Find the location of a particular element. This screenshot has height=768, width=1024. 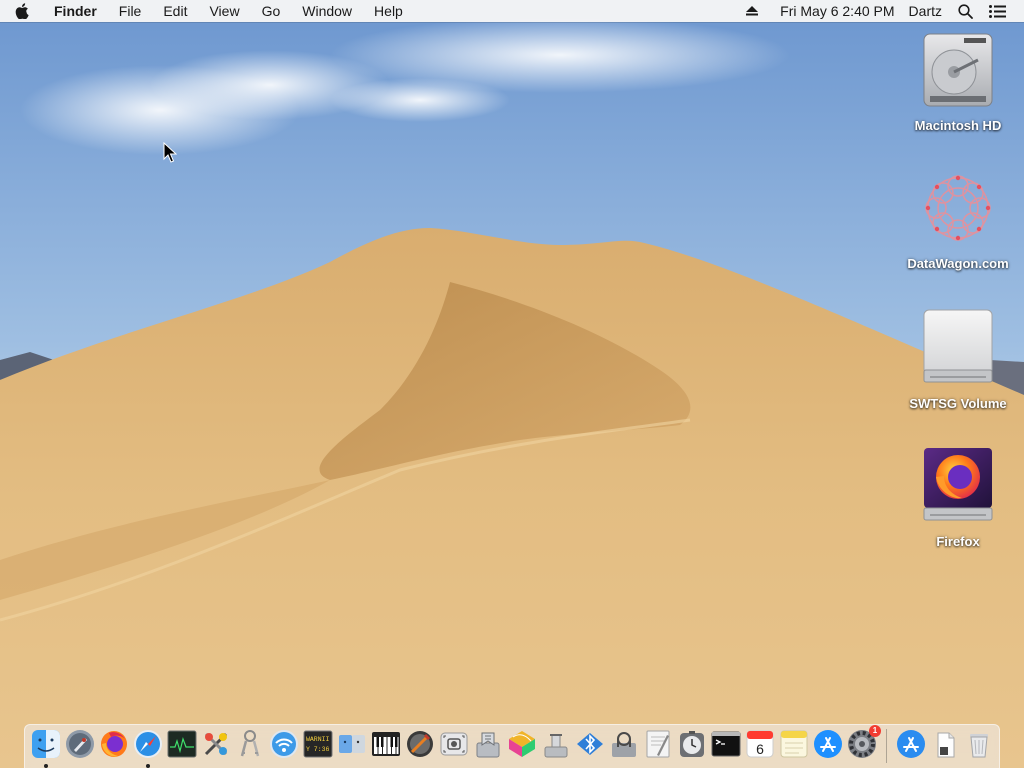

script-editor-icon is located at coordinates (658, 744).